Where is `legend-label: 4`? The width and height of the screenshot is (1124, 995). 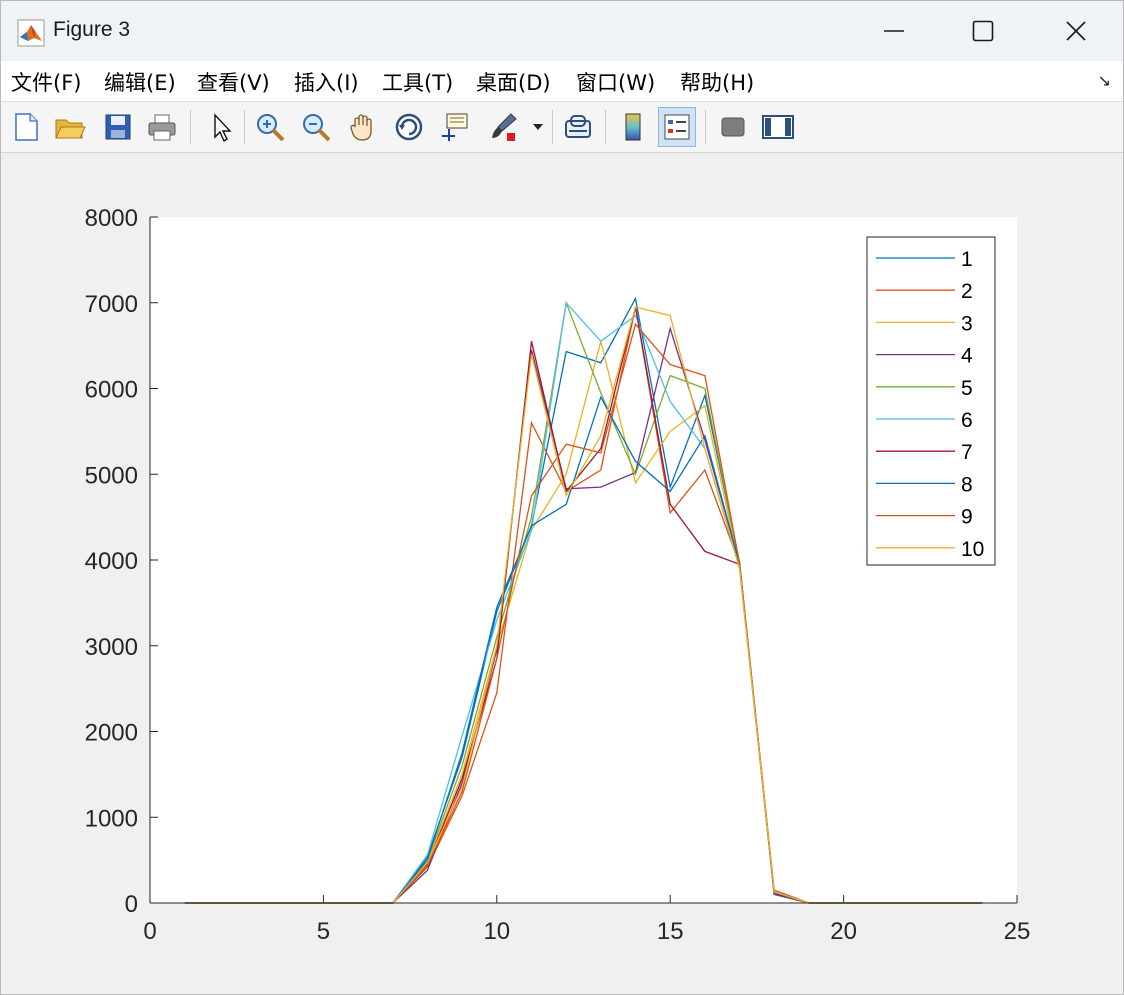
legend-label: 4 is located at coordinates (967, 356).